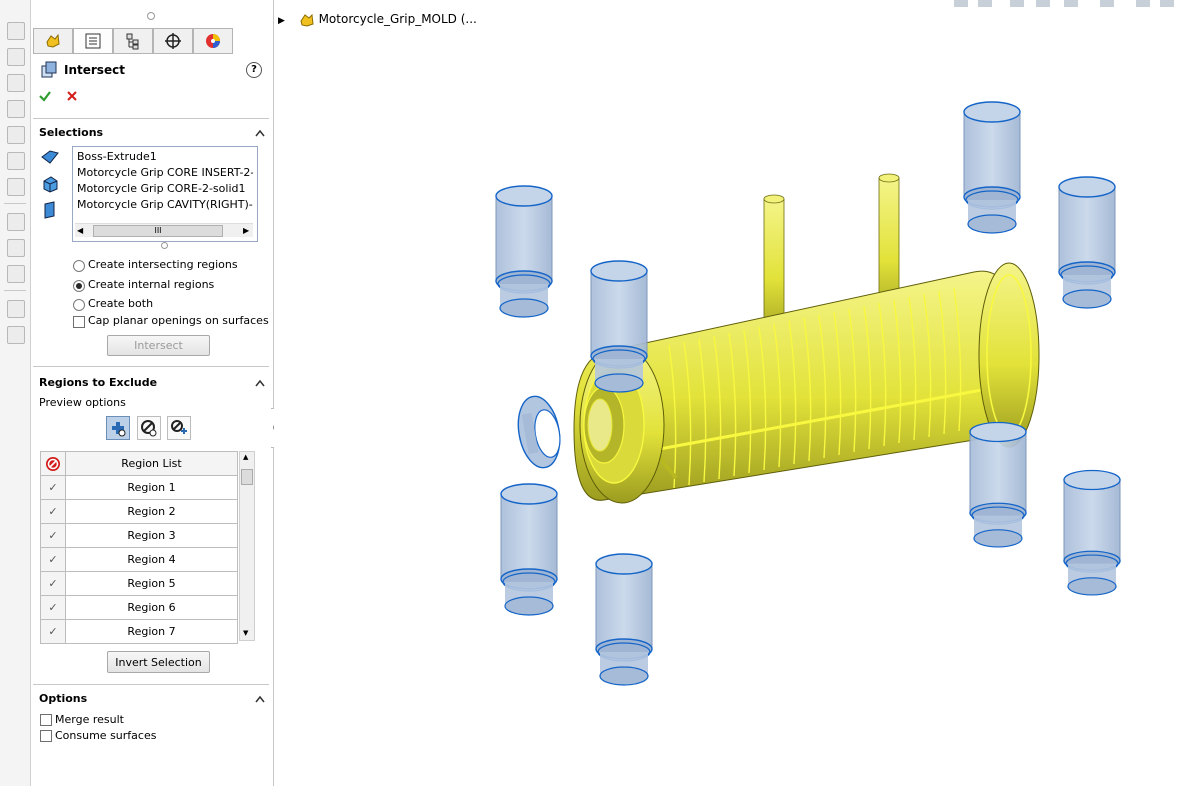 The height and width of the screenshot is (786, 1186). I want to click on tool-strip, so click(15, 393).